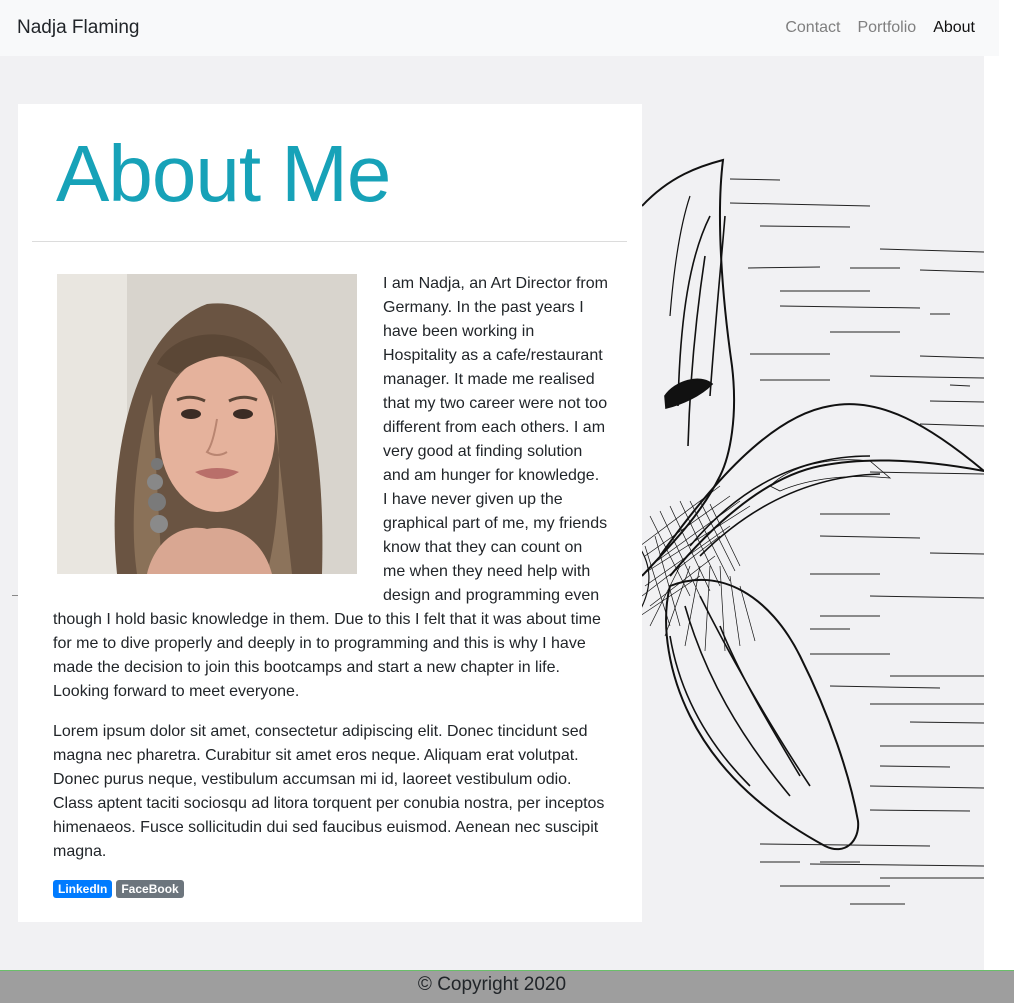 The height and width of the screenshot is (1003, 1029). Describe the element at coordinates (78, 28) in the screenshot. I see `brand-link: Nadja Flaming` at that location.